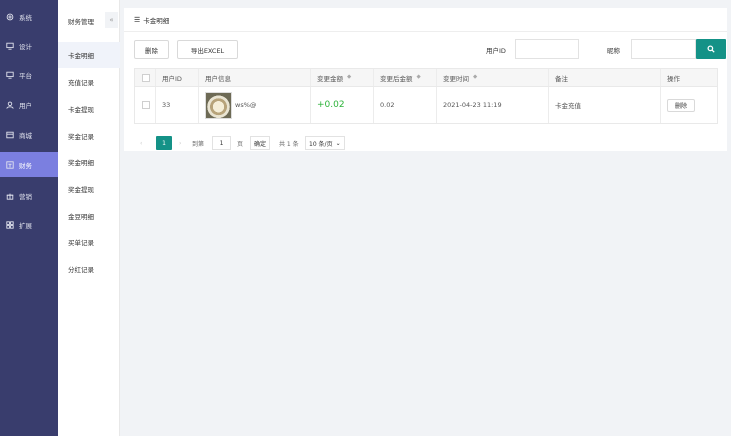 The image size is (731, 436). I want to click on export-excel-button: 导出EXCEL, so click(207, 49).